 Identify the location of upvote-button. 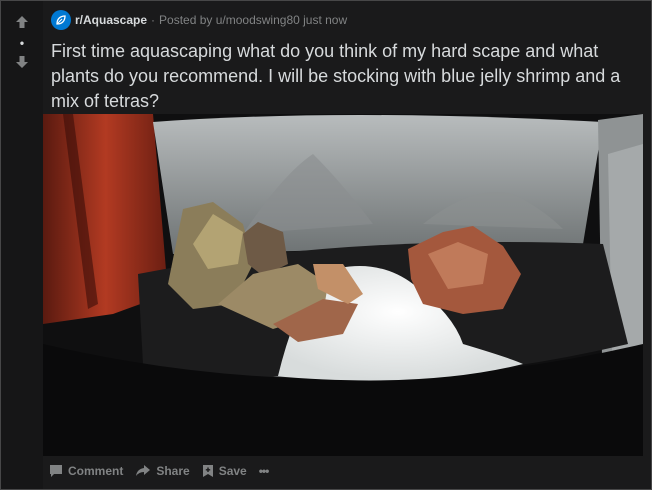
(22, 22).